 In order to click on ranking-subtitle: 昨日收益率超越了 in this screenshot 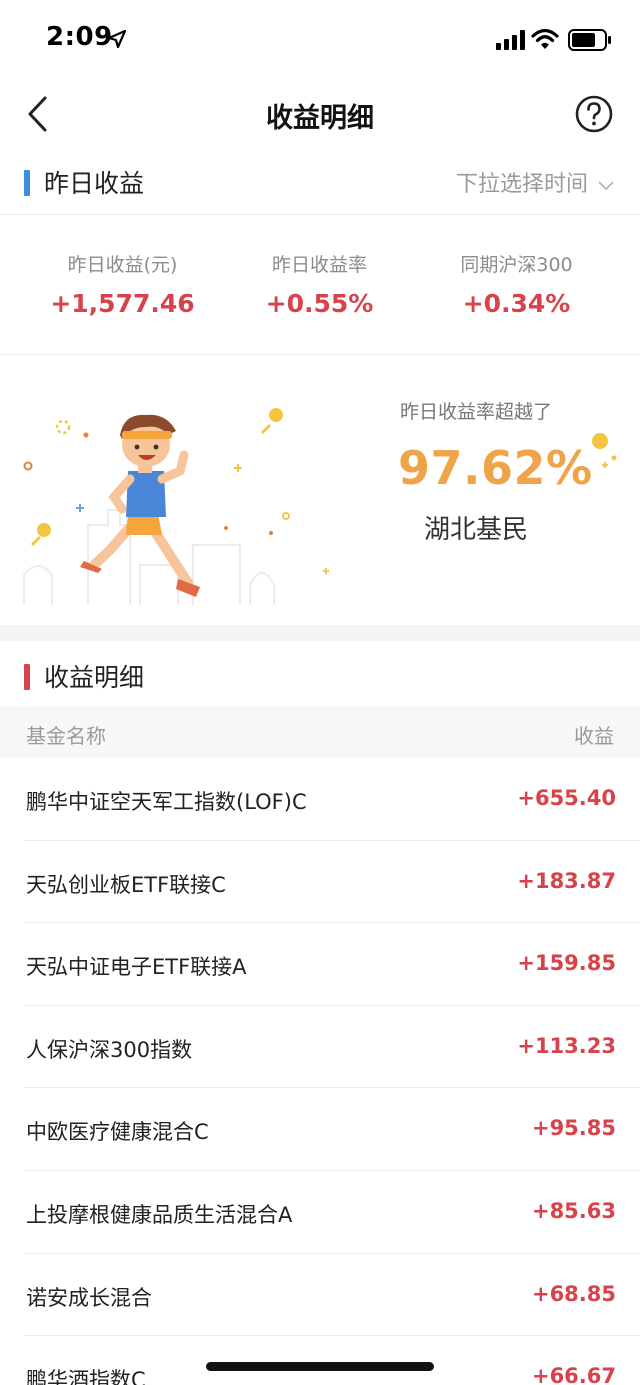, I will do `click(476, 412)`.